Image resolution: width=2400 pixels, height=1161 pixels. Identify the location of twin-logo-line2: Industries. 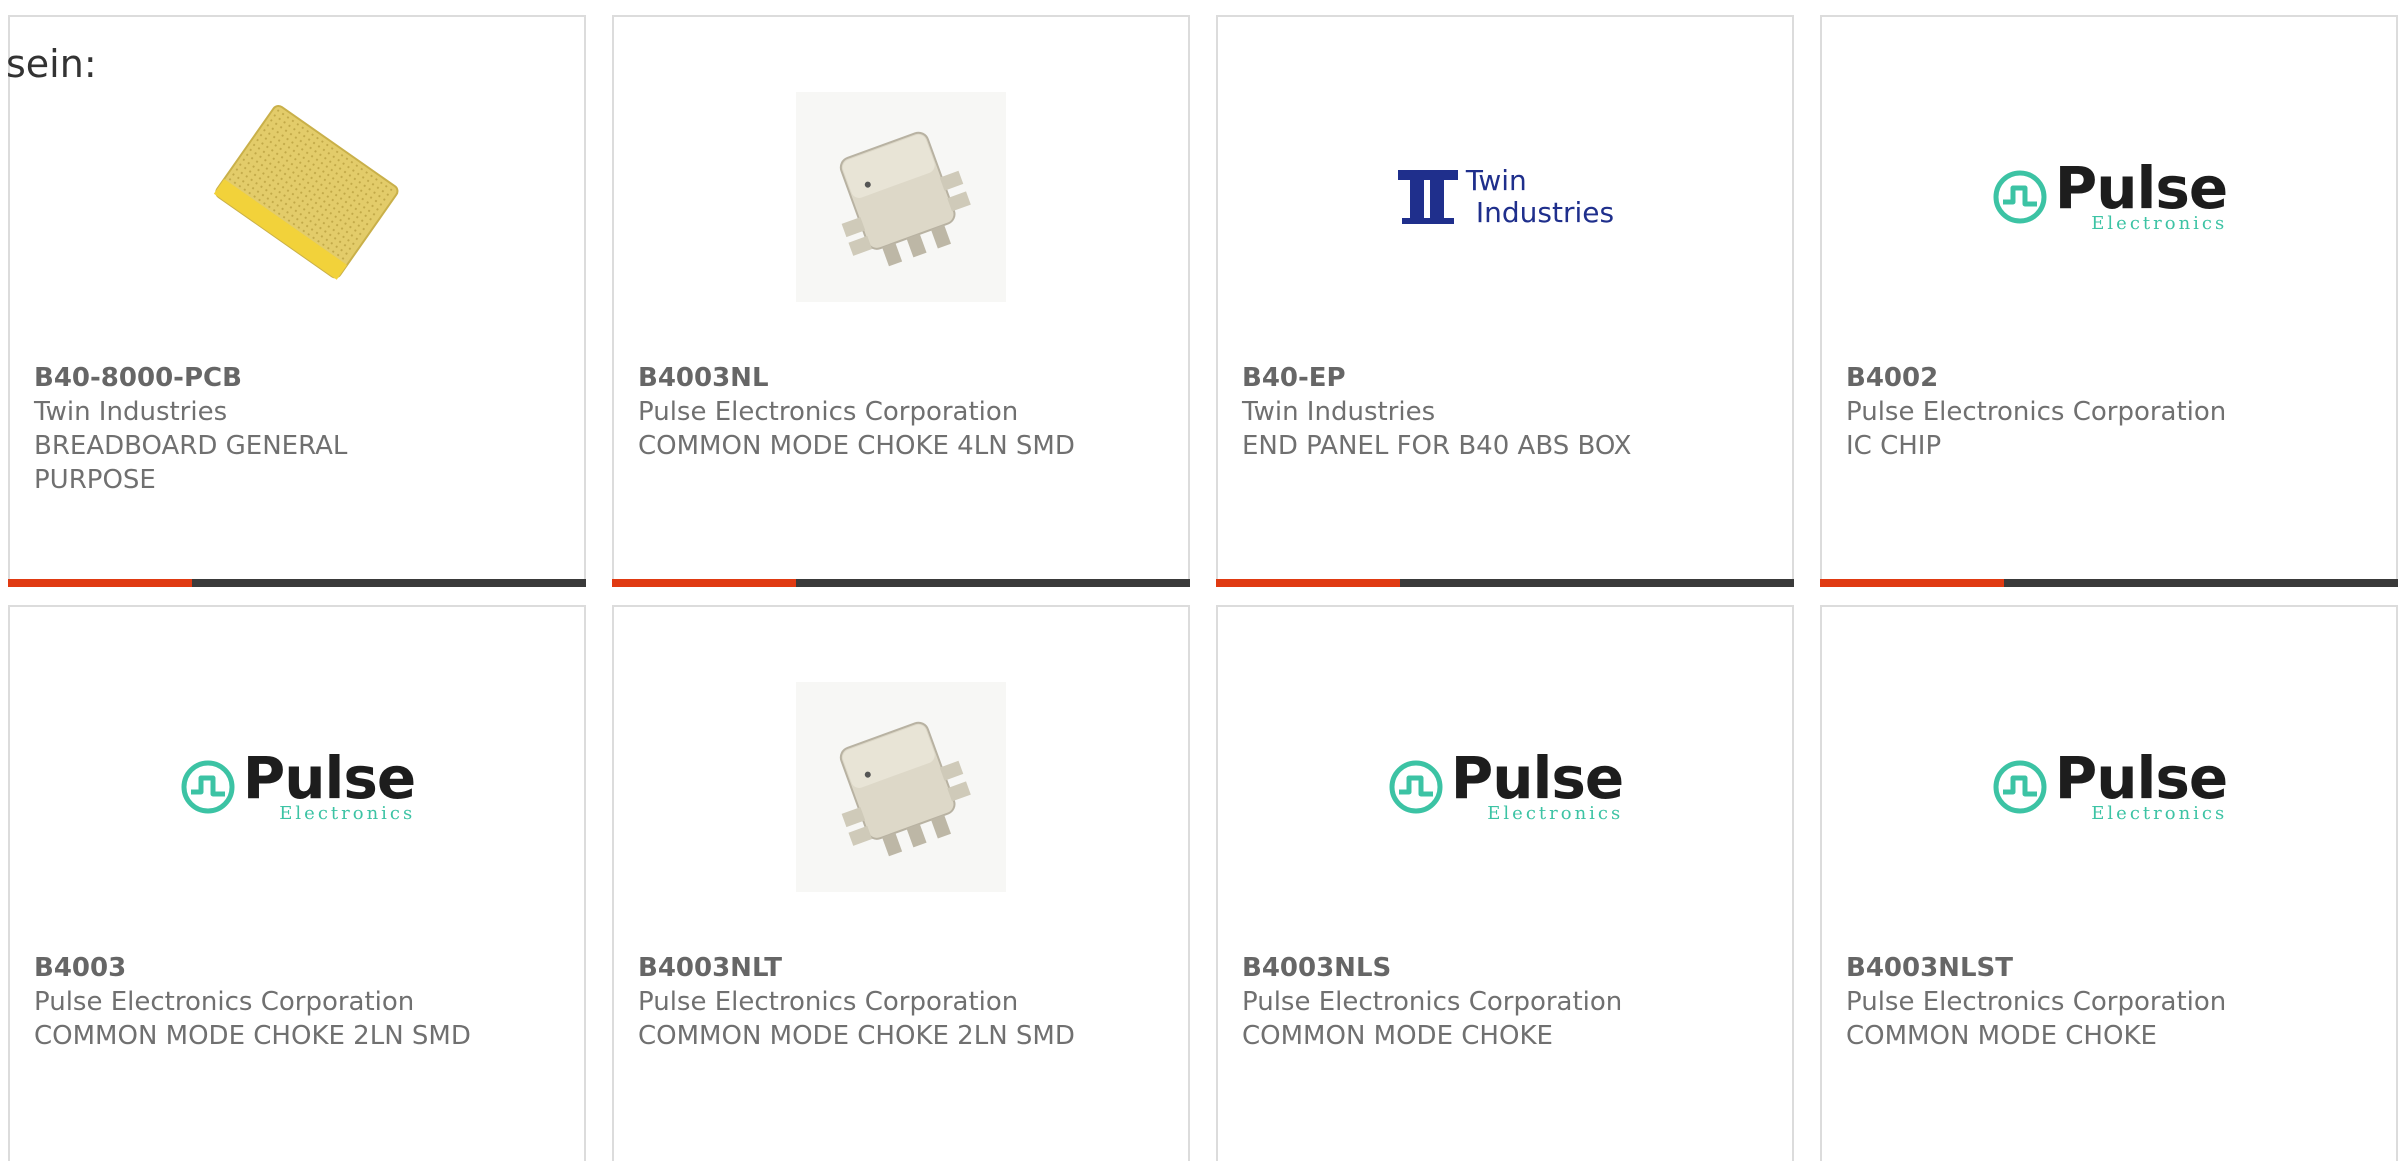
(1545, 212).